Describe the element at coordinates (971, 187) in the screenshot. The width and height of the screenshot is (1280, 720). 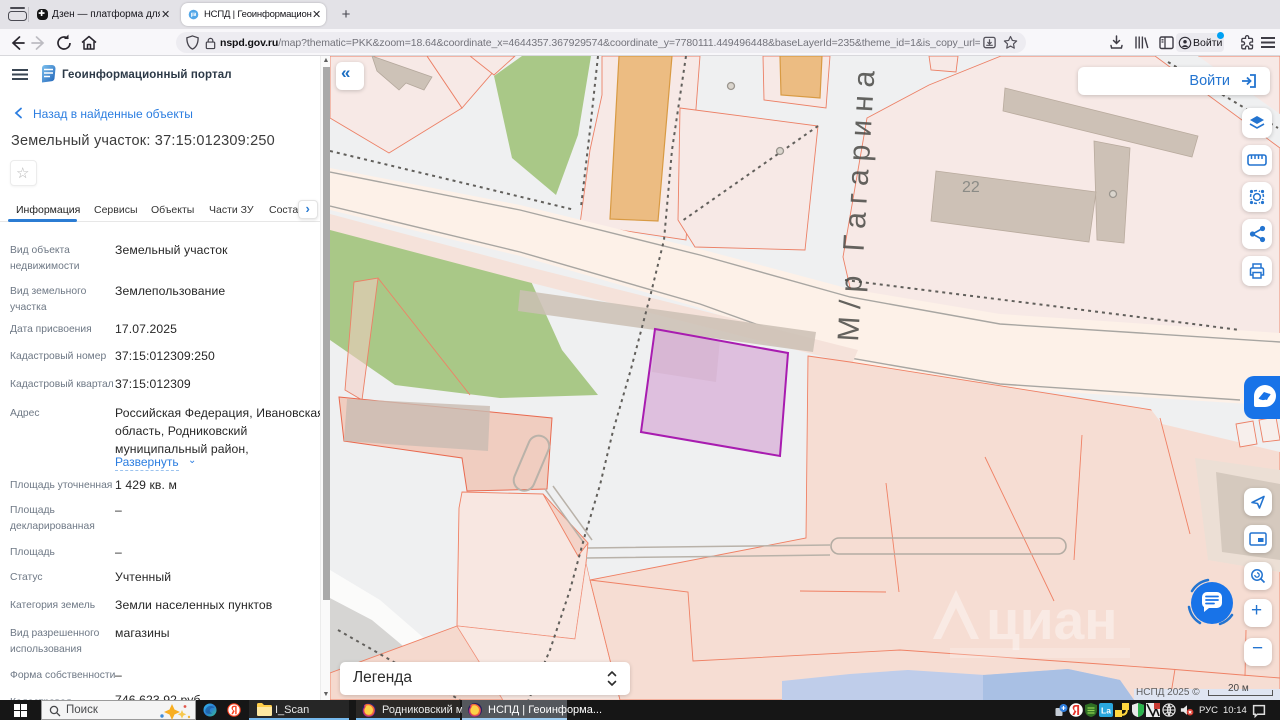
I see `svg-text: 22` at that location.